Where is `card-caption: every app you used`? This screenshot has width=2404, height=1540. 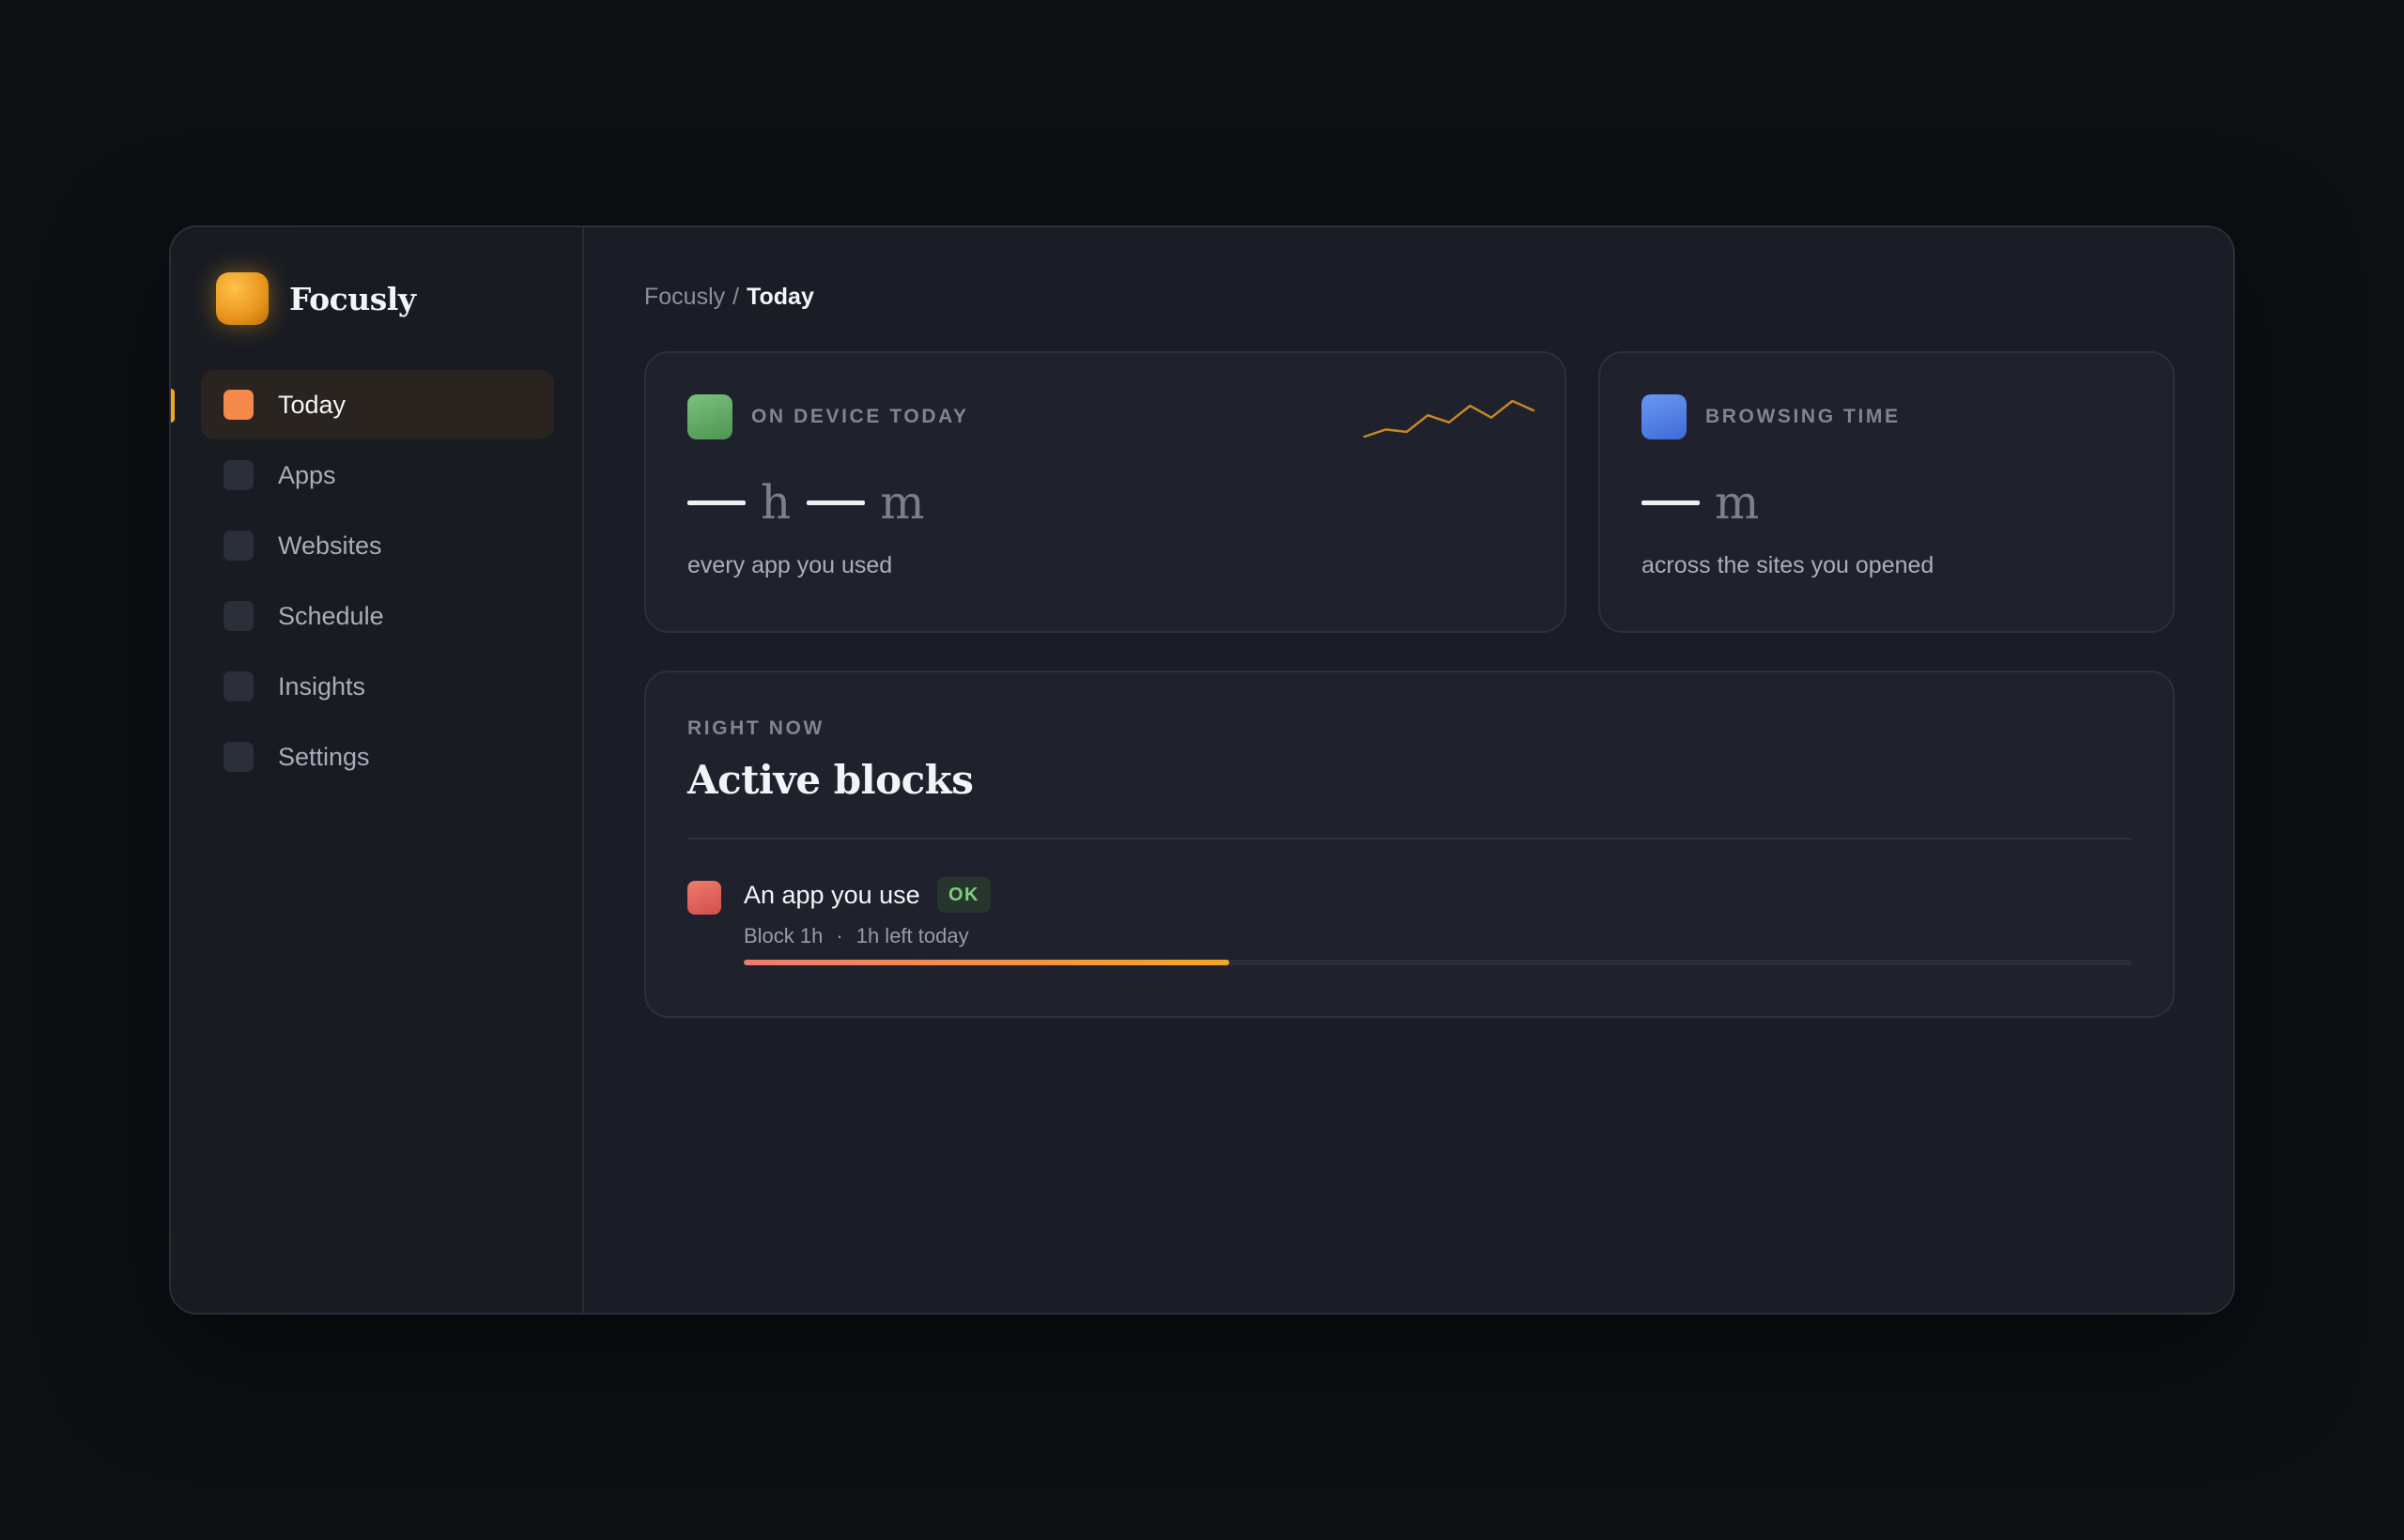 card-caption: every app you used is located at coordinates (790, 565).